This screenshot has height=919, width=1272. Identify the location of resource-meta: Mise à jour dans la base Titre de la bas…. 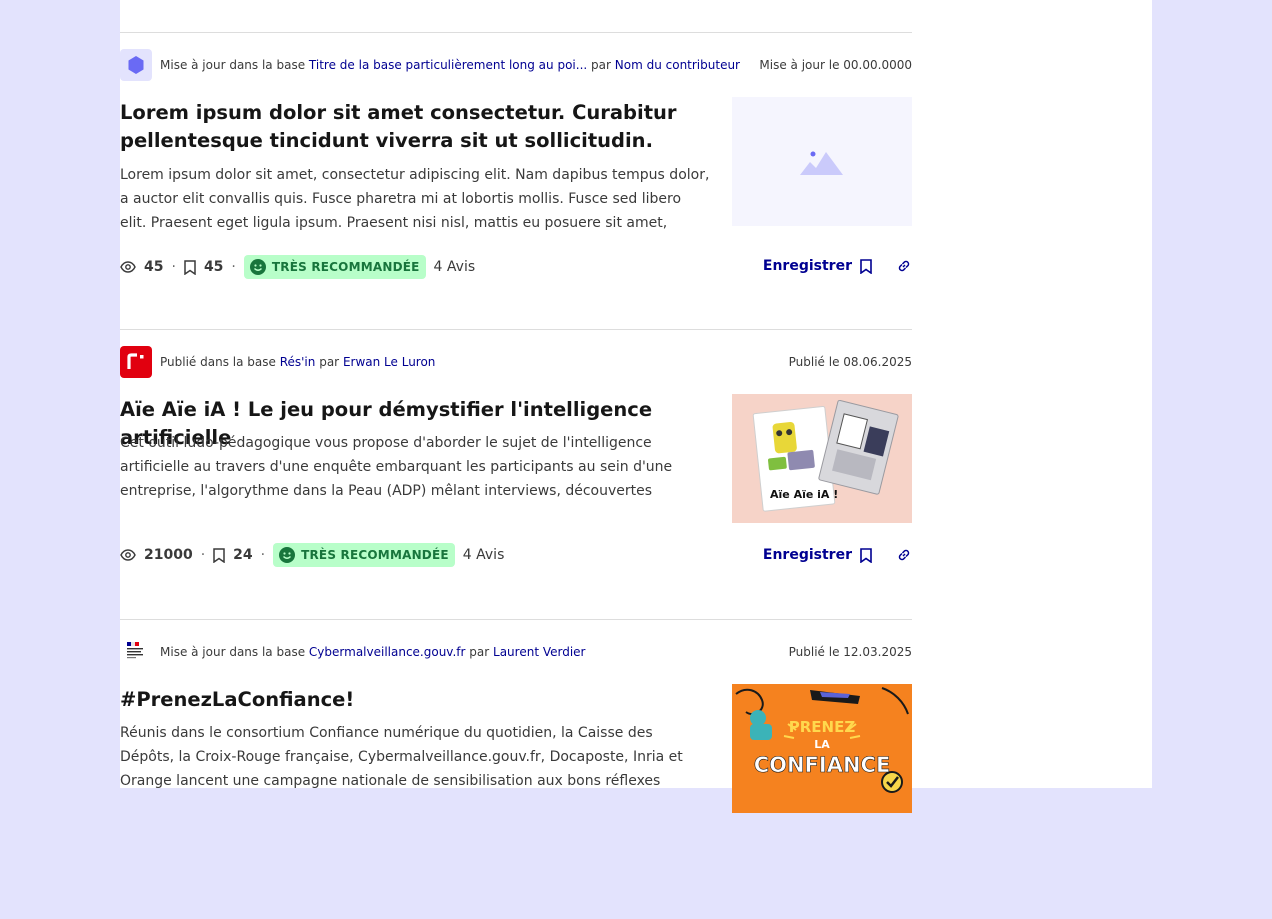
(516, 65).